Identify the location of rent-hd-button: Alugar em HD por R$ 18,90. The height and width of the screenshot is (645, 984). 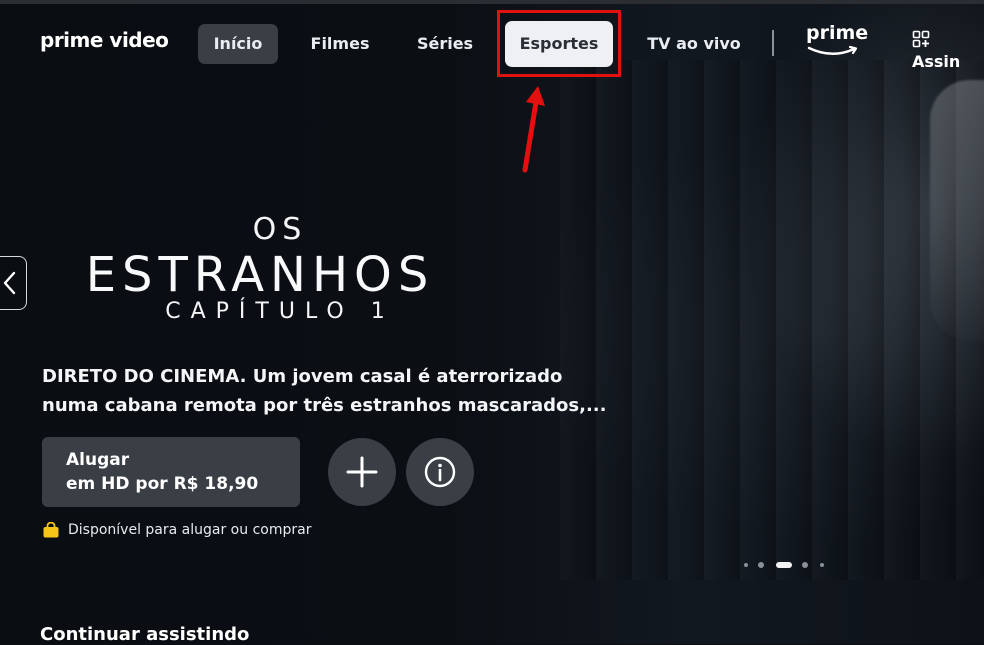
(171, 472).